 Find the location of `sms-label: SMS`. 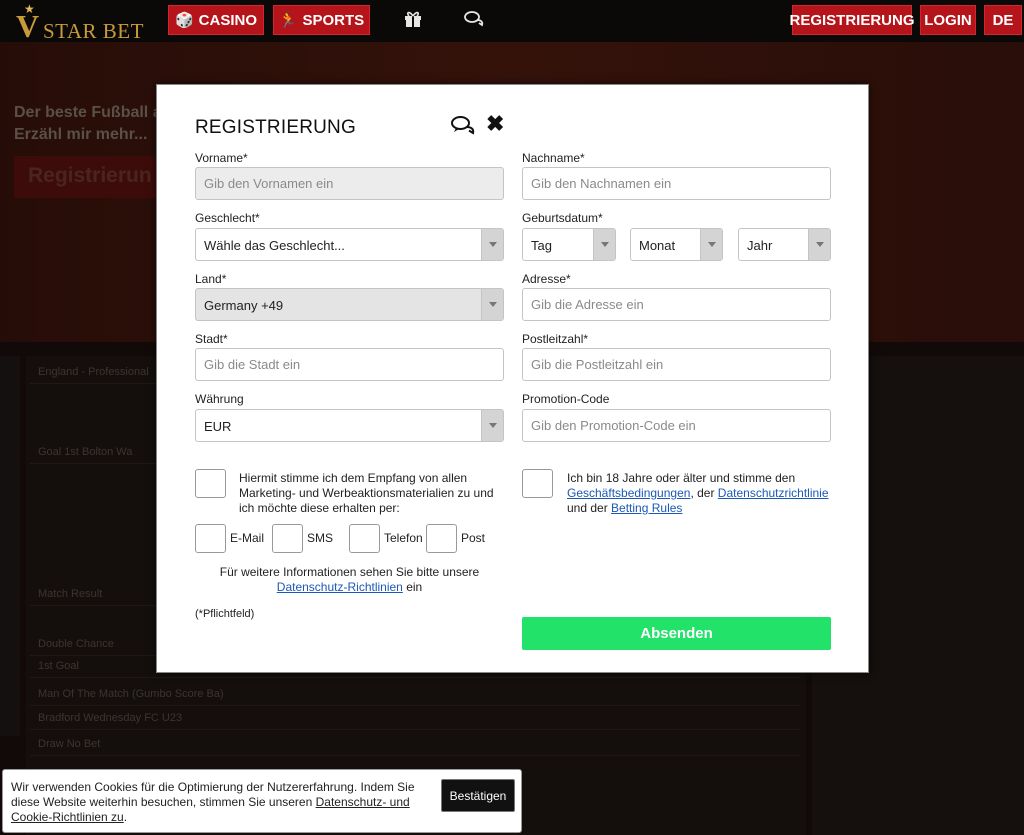

sms-label: SMS is located at coordinates (320, 538).